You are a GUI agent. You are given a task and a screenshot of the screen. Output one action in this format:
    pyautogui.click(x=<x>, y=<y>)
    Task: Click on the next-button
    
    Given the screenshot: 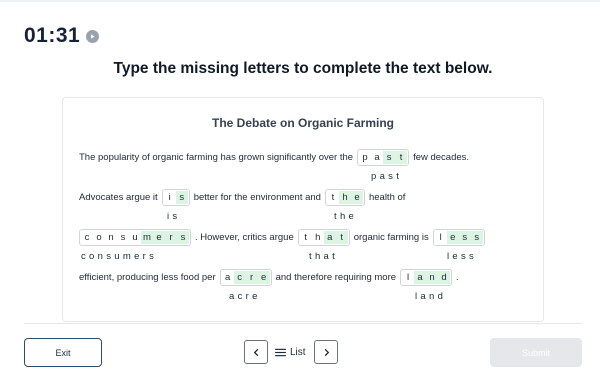 What is the action you would take?
    pyautogui.click(x=326, y=352)
    